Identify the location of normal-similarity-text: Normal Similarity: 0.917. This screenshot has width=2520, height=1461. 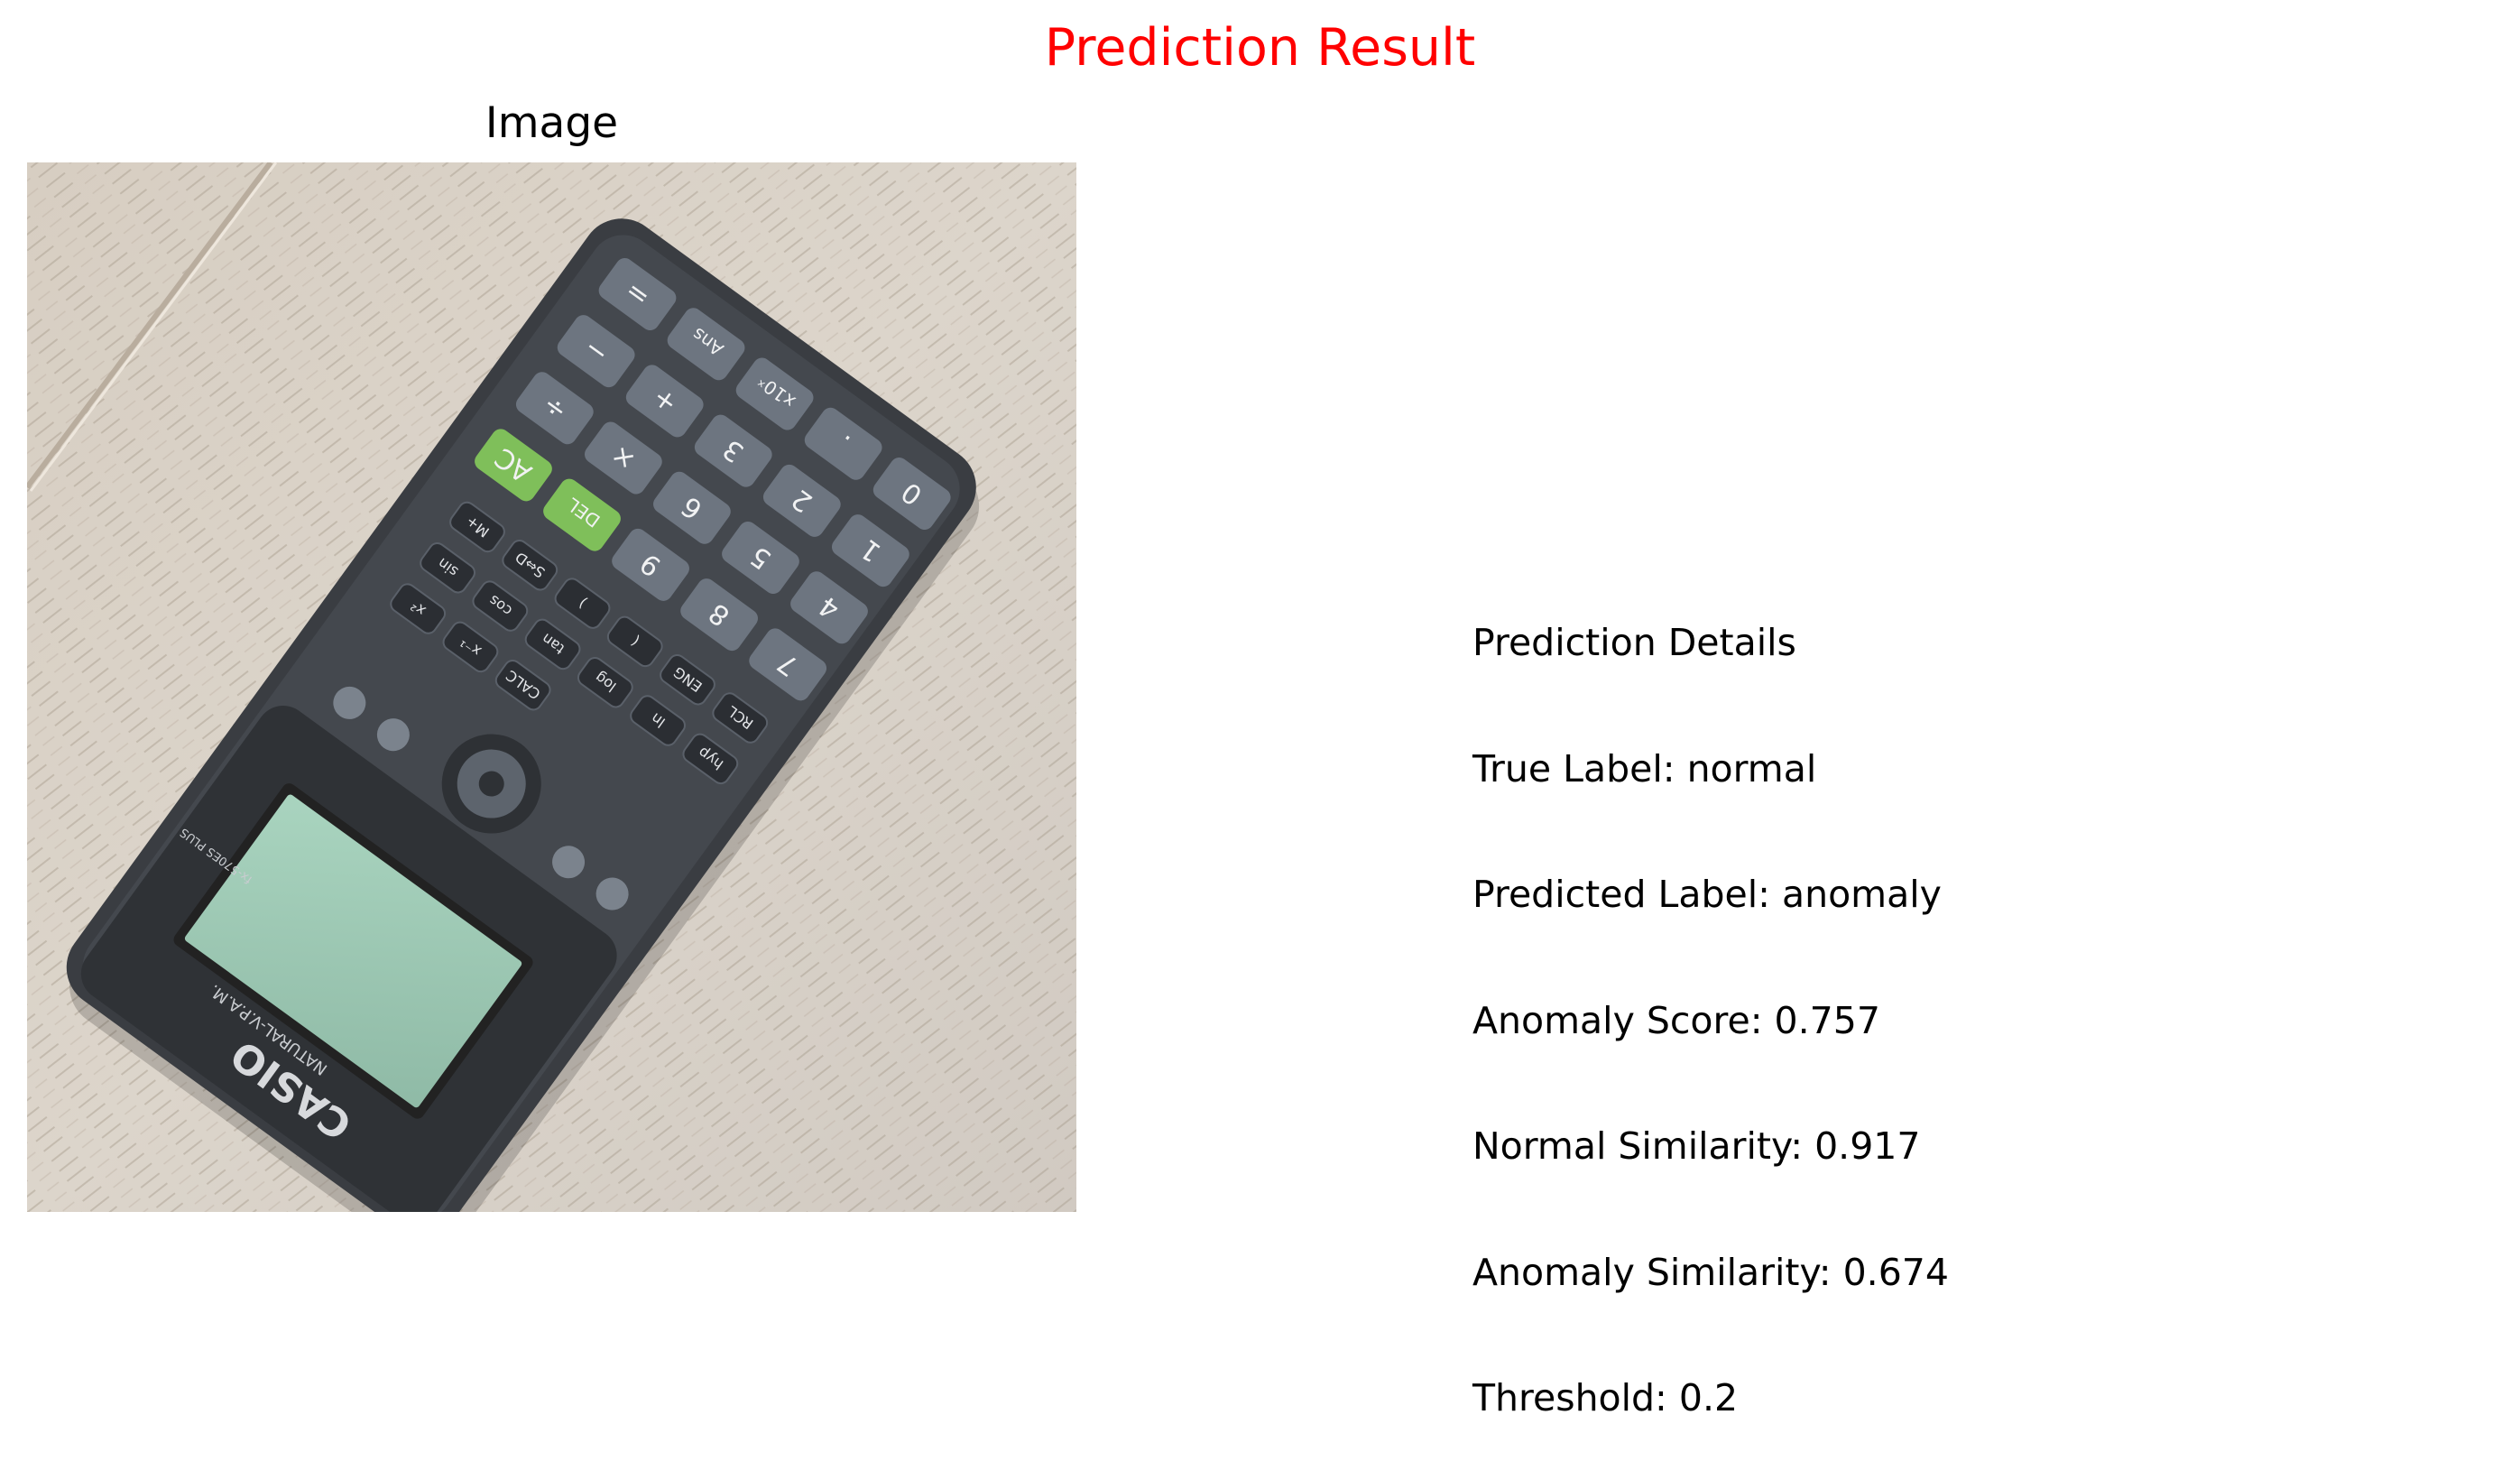
(1696, 1146).